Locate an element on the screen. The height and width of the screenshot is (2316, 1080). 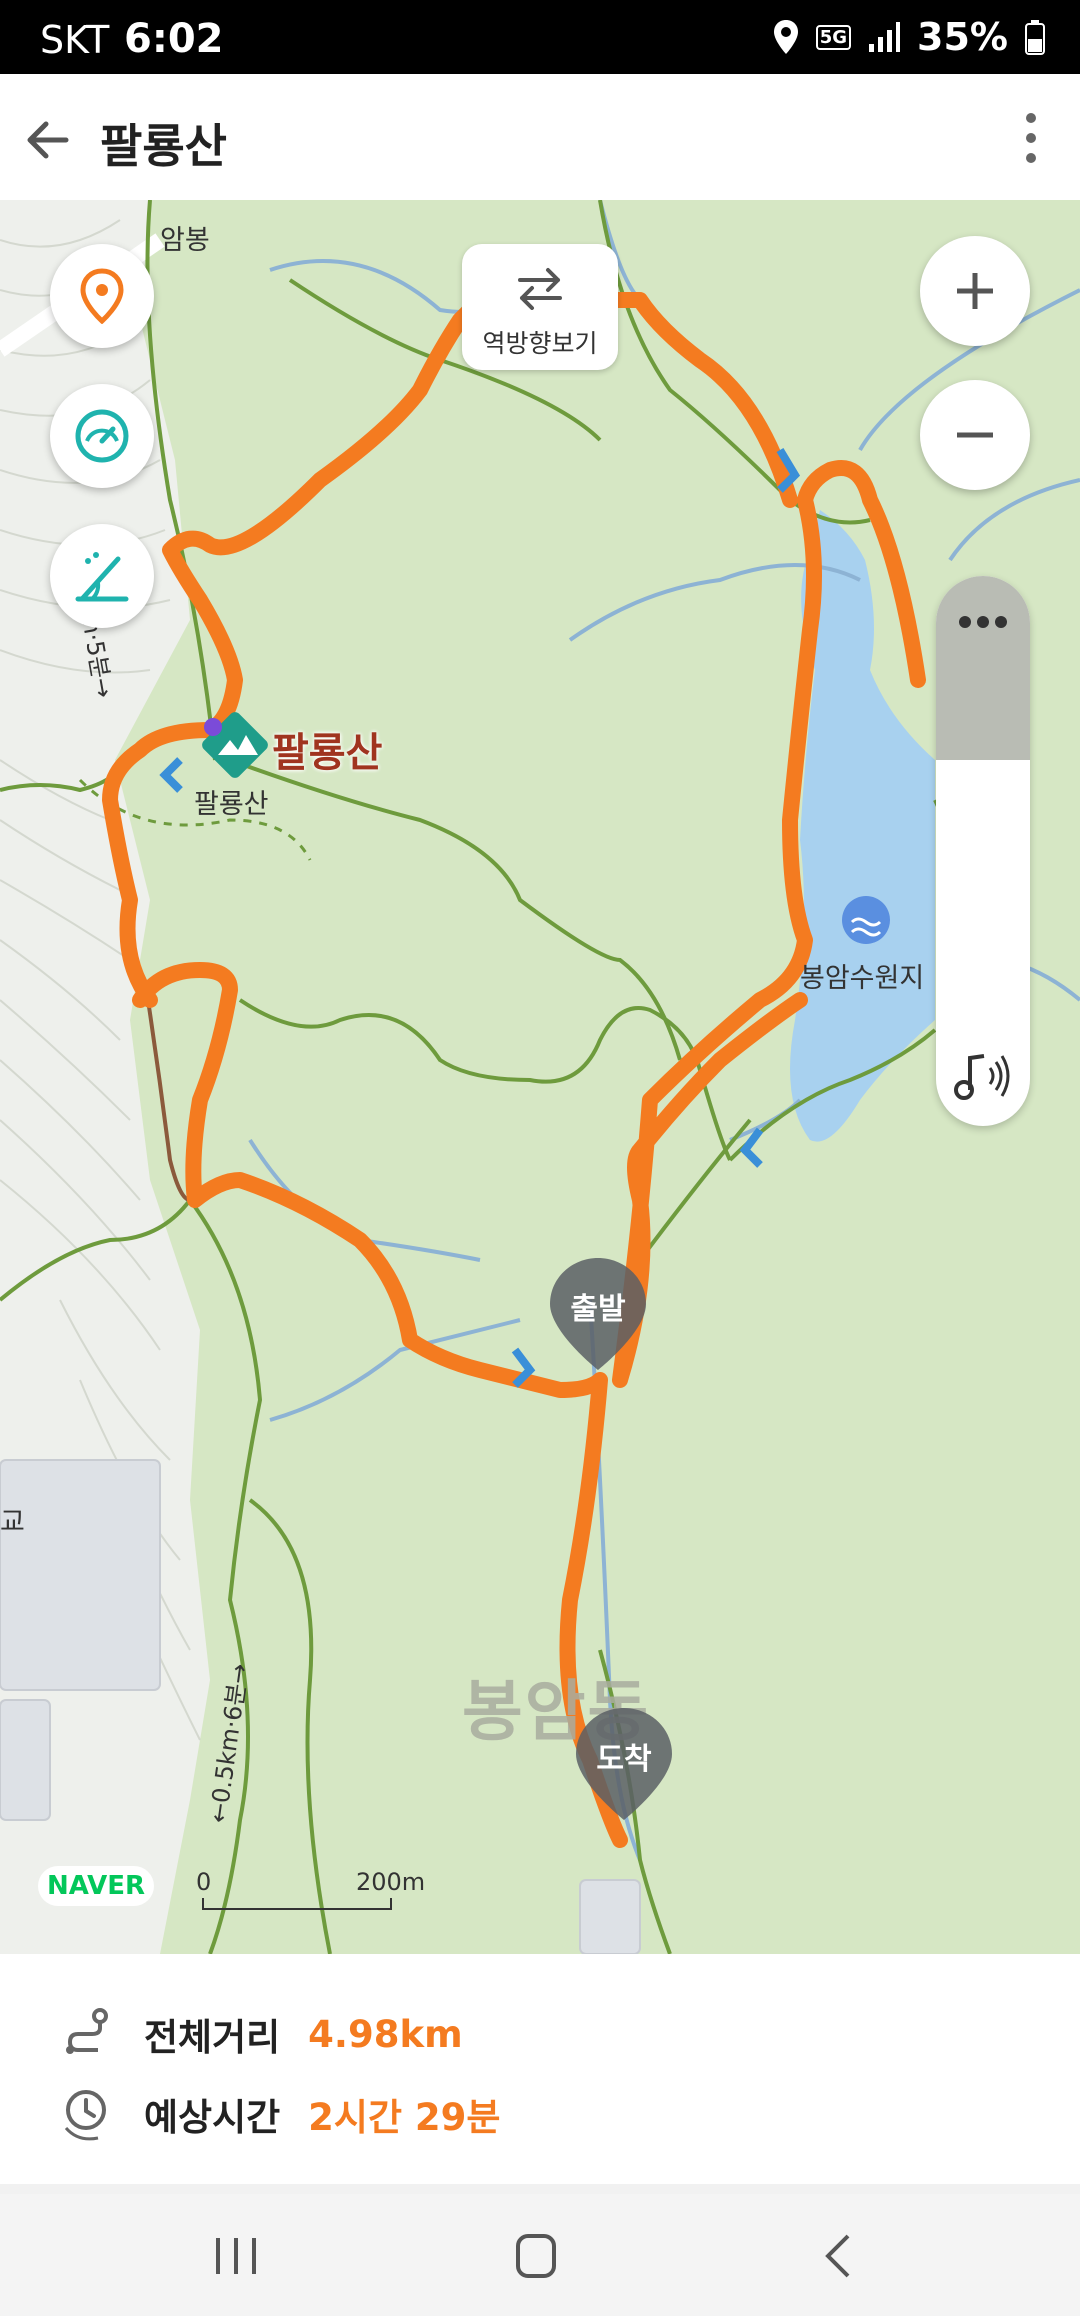
location-button is located at coordinates (102, 296).